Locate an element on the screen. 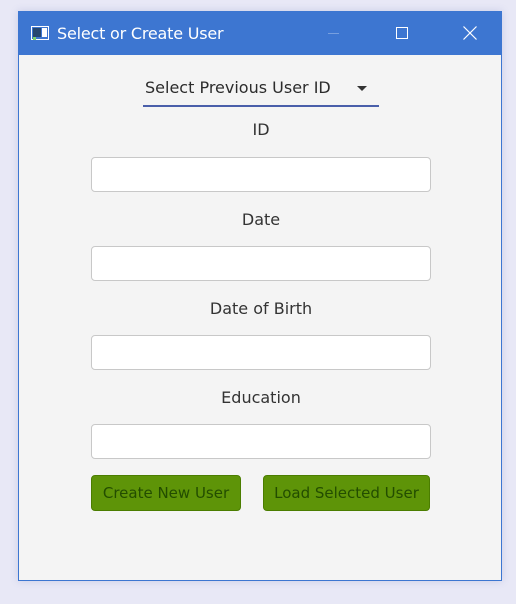 The width and height of the screenshot is (516, 604). close-button is located at coordinates (470, 33).